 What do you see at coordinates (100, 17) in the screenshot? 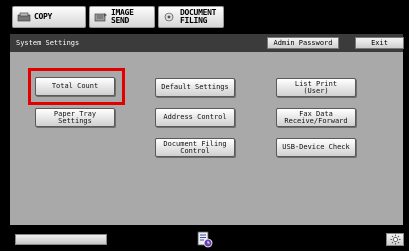
I see `image-send-icon` at bounding box center [100, 17].